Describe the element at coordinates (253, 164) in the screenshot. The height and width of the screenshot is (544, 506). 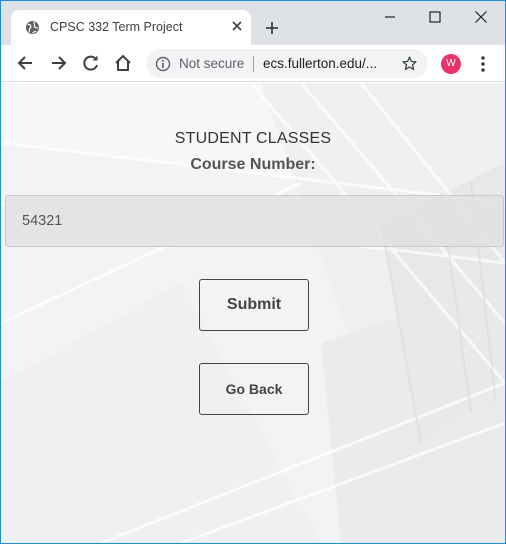
I see `course-number-label: Course Number:` at that location.